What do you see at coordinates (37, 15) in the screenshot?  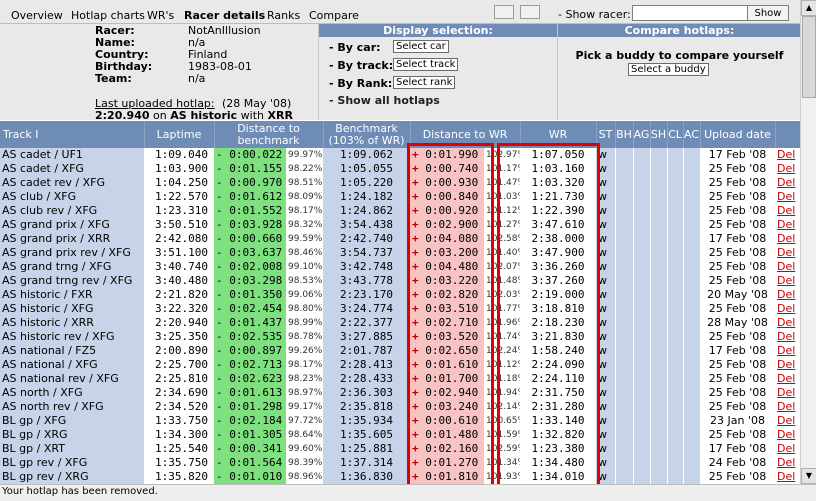 I see `nav-overview: Overview` at bounding box center [37, 15].